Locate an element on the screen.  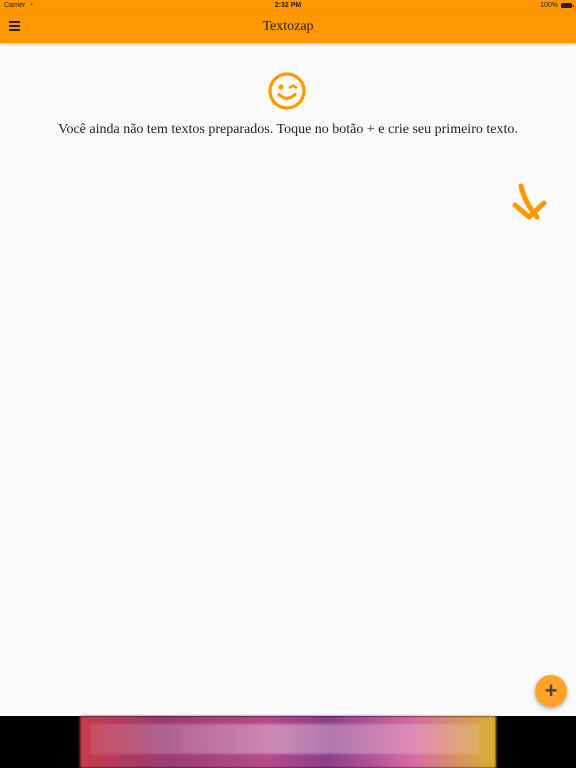
app-title: Textozap is located at coordinates (288, 26).